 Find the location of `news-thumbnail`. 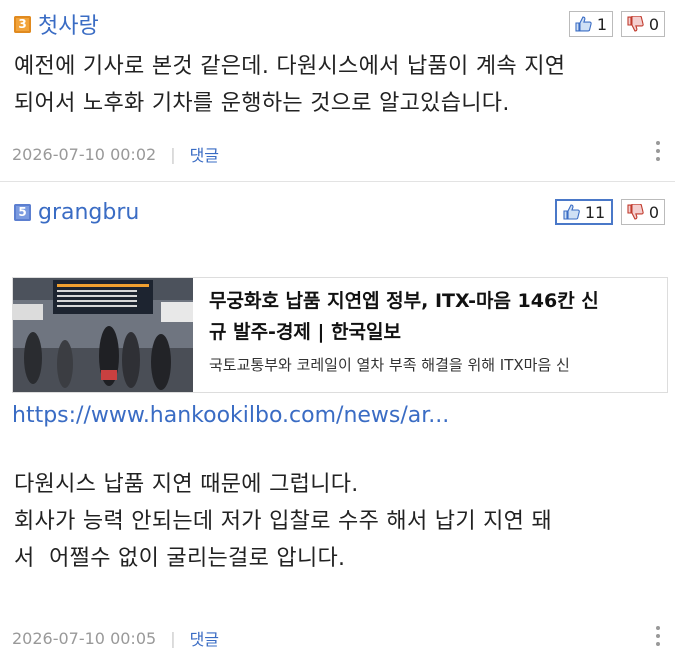

news-thumbnail is located at coordinates (103, 335).